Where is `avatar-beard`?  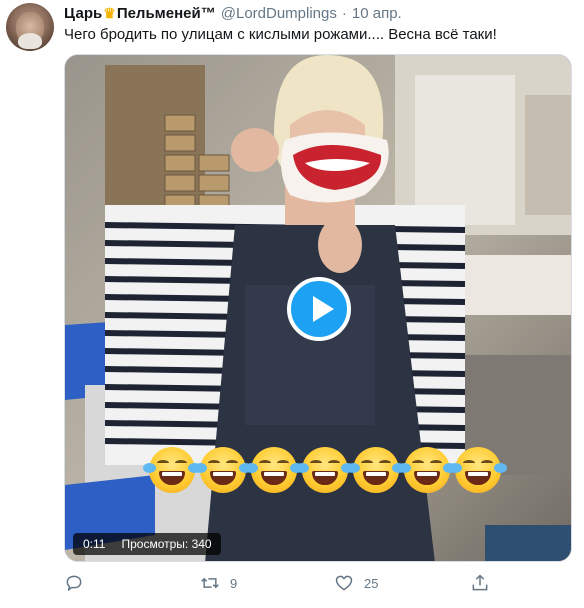
avatar-beard is located at coordinates (30, 41).